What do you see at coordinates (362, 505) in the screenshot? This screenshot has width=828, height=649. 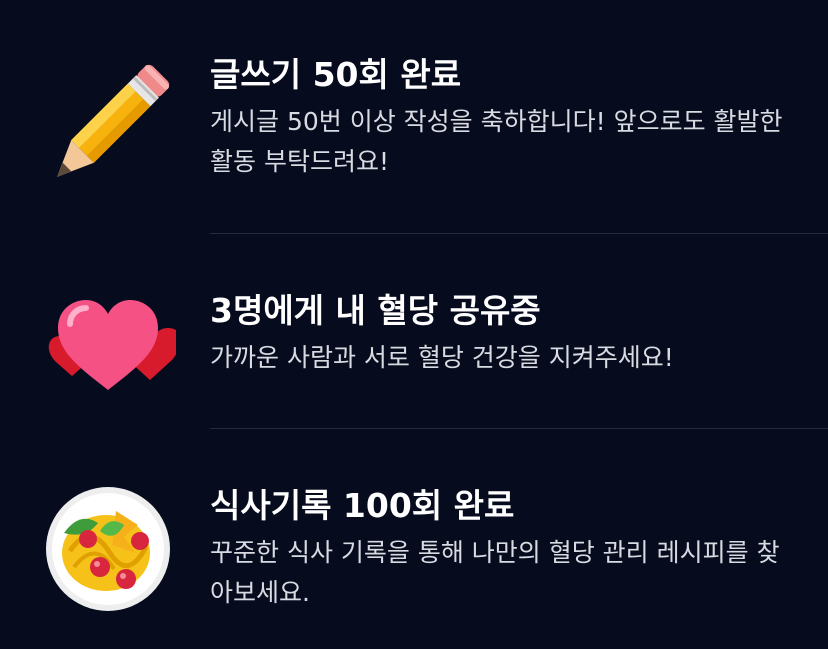 I see `achievement-title: 식사기록 100회 완료` at bounding box center [362, 505].